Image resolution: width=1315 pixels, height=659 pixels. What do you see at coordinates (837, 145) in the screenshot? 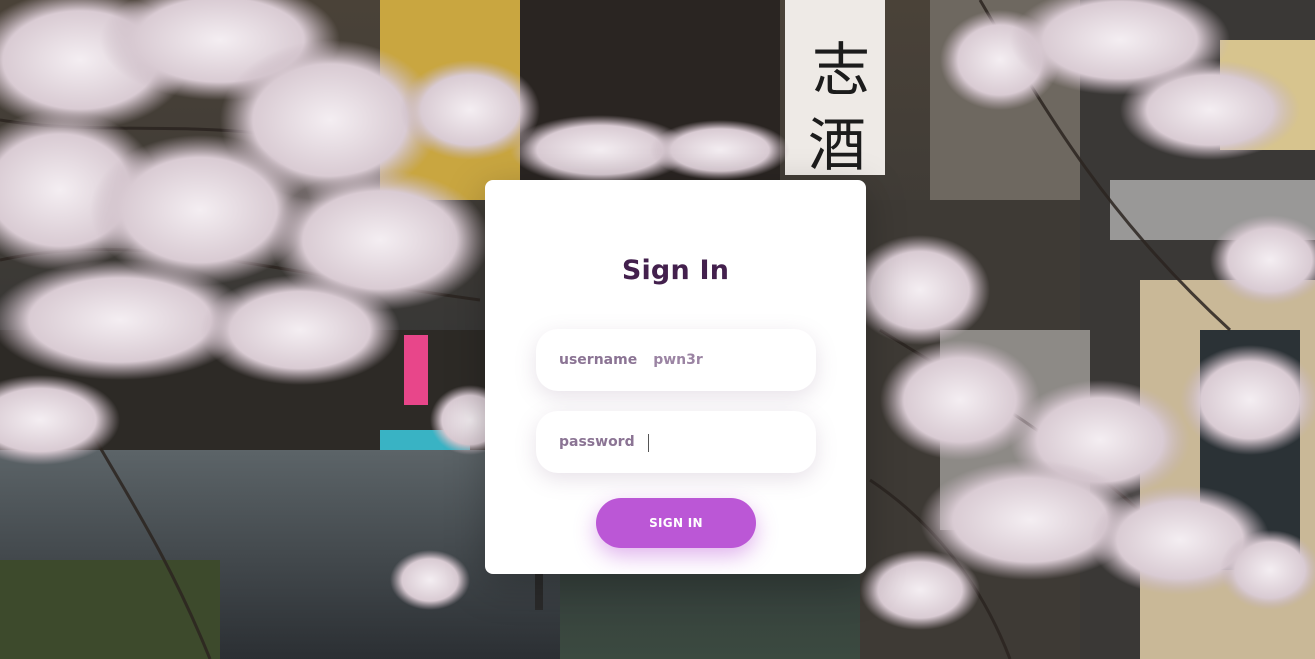
I see `svg-text: 酒` at bounding box center [837, 145].